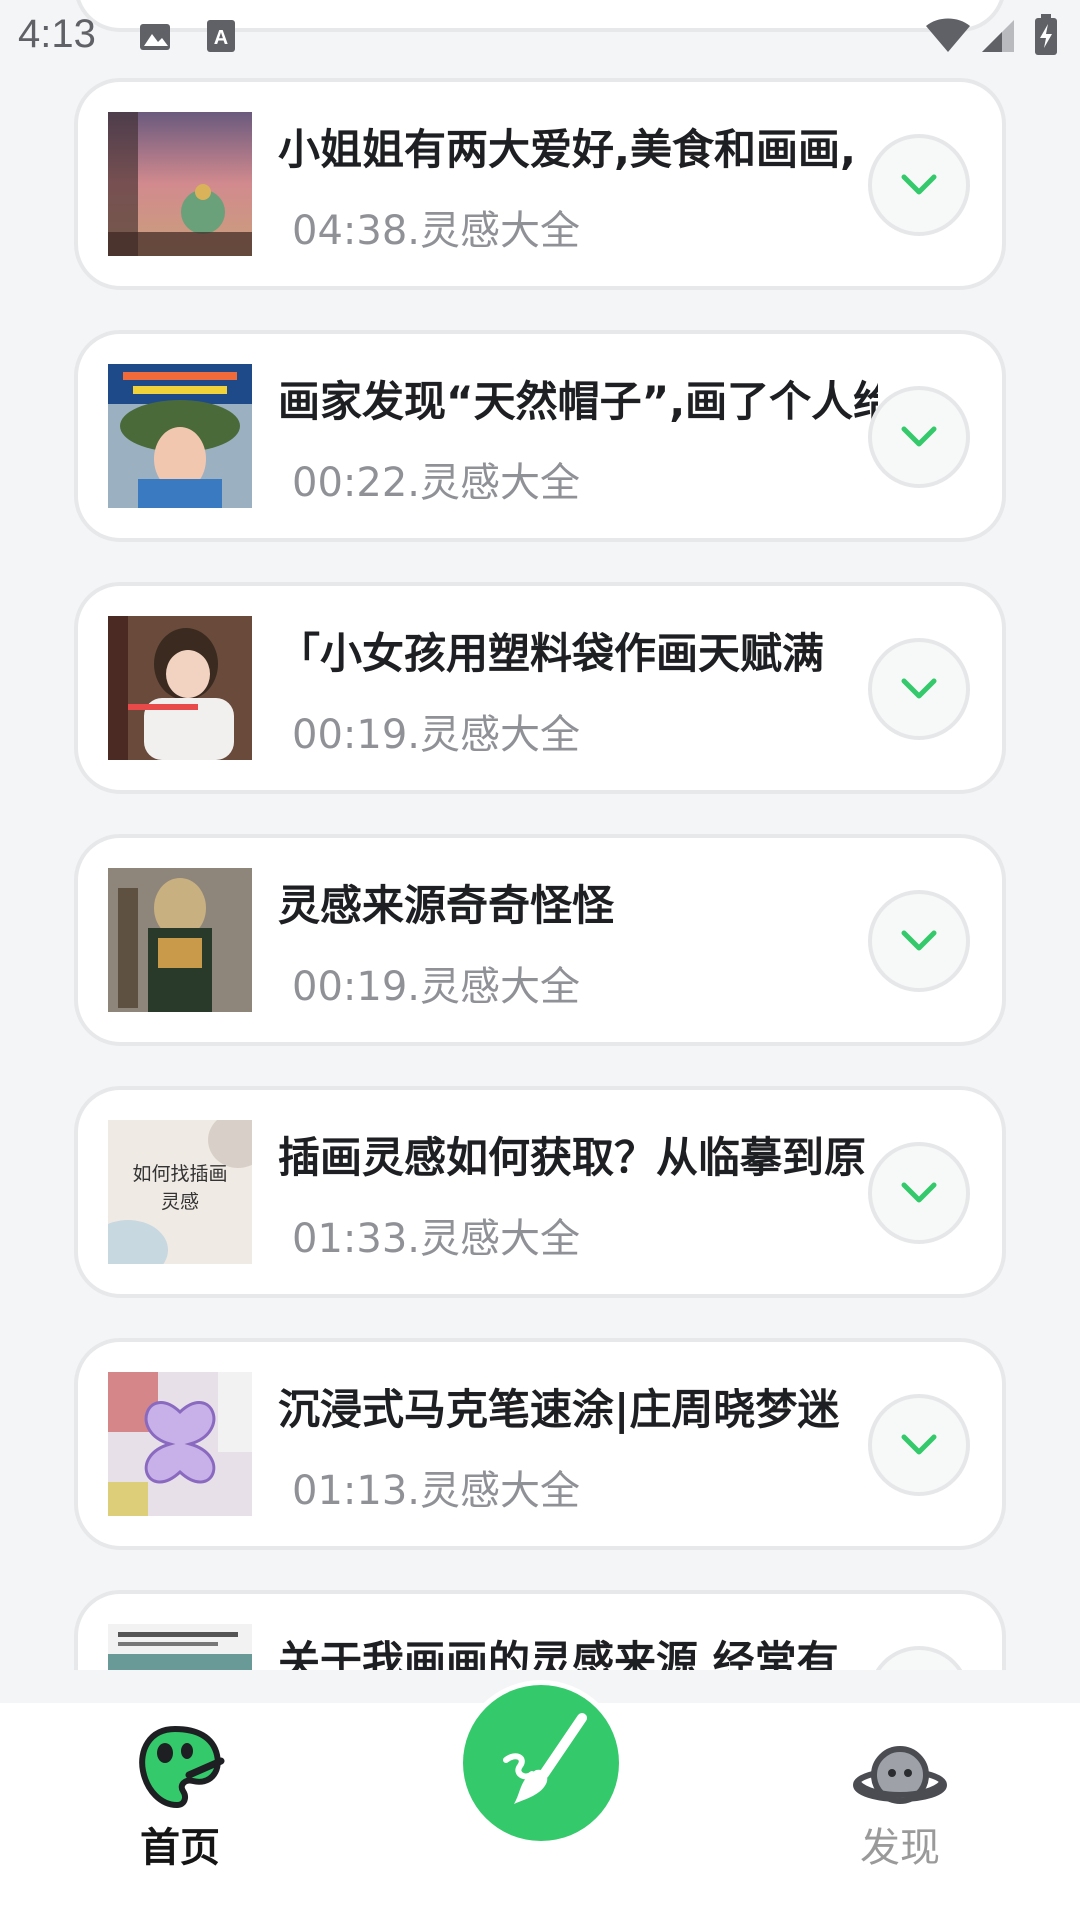  I want to click on brush-icon, so click(545, 1758).